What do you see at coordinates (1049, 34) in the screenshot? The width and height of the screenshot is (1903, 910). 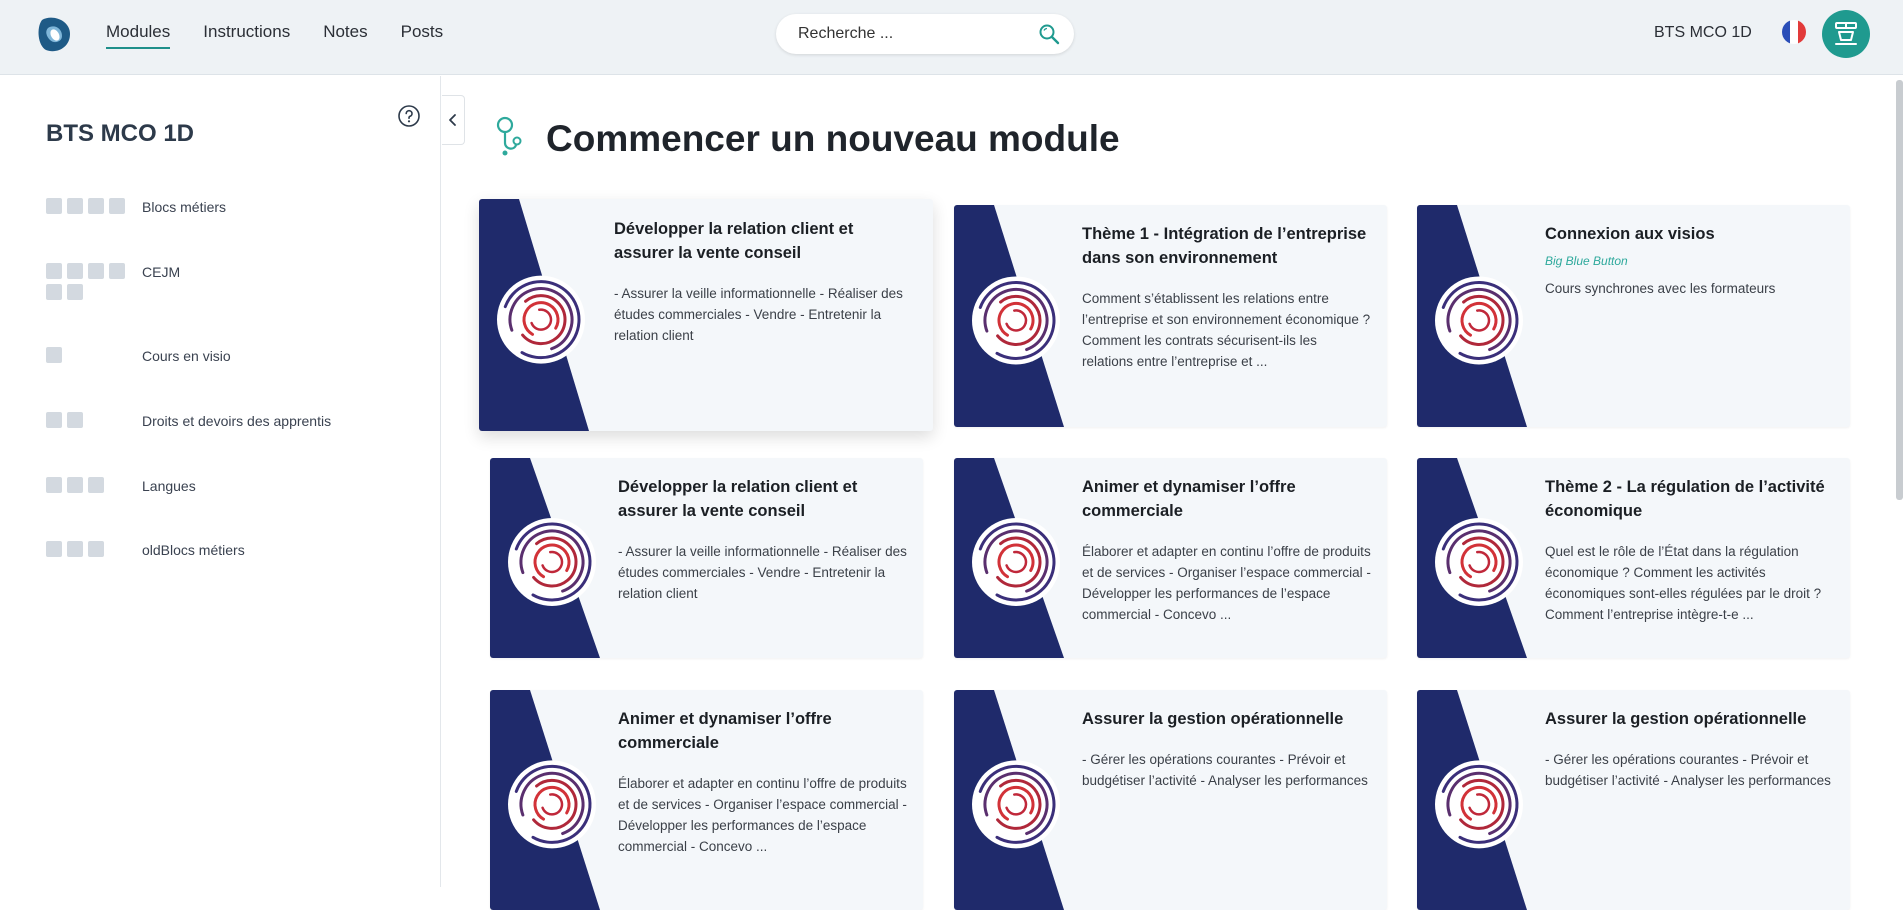 I see `search-icon` at bounding box center [1049, 34].